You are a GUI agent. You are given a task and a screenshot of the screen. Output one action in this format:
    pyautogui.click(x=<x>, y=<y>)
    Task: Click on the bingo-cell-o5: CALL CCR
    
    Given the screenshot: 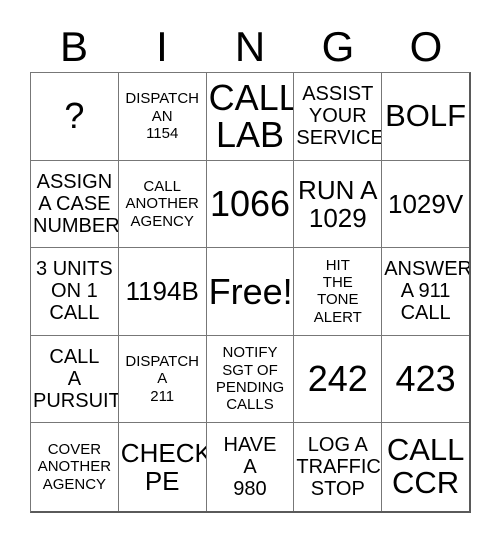 What is the action you would take?
    pyautogui.click(x=425, y=467)
    